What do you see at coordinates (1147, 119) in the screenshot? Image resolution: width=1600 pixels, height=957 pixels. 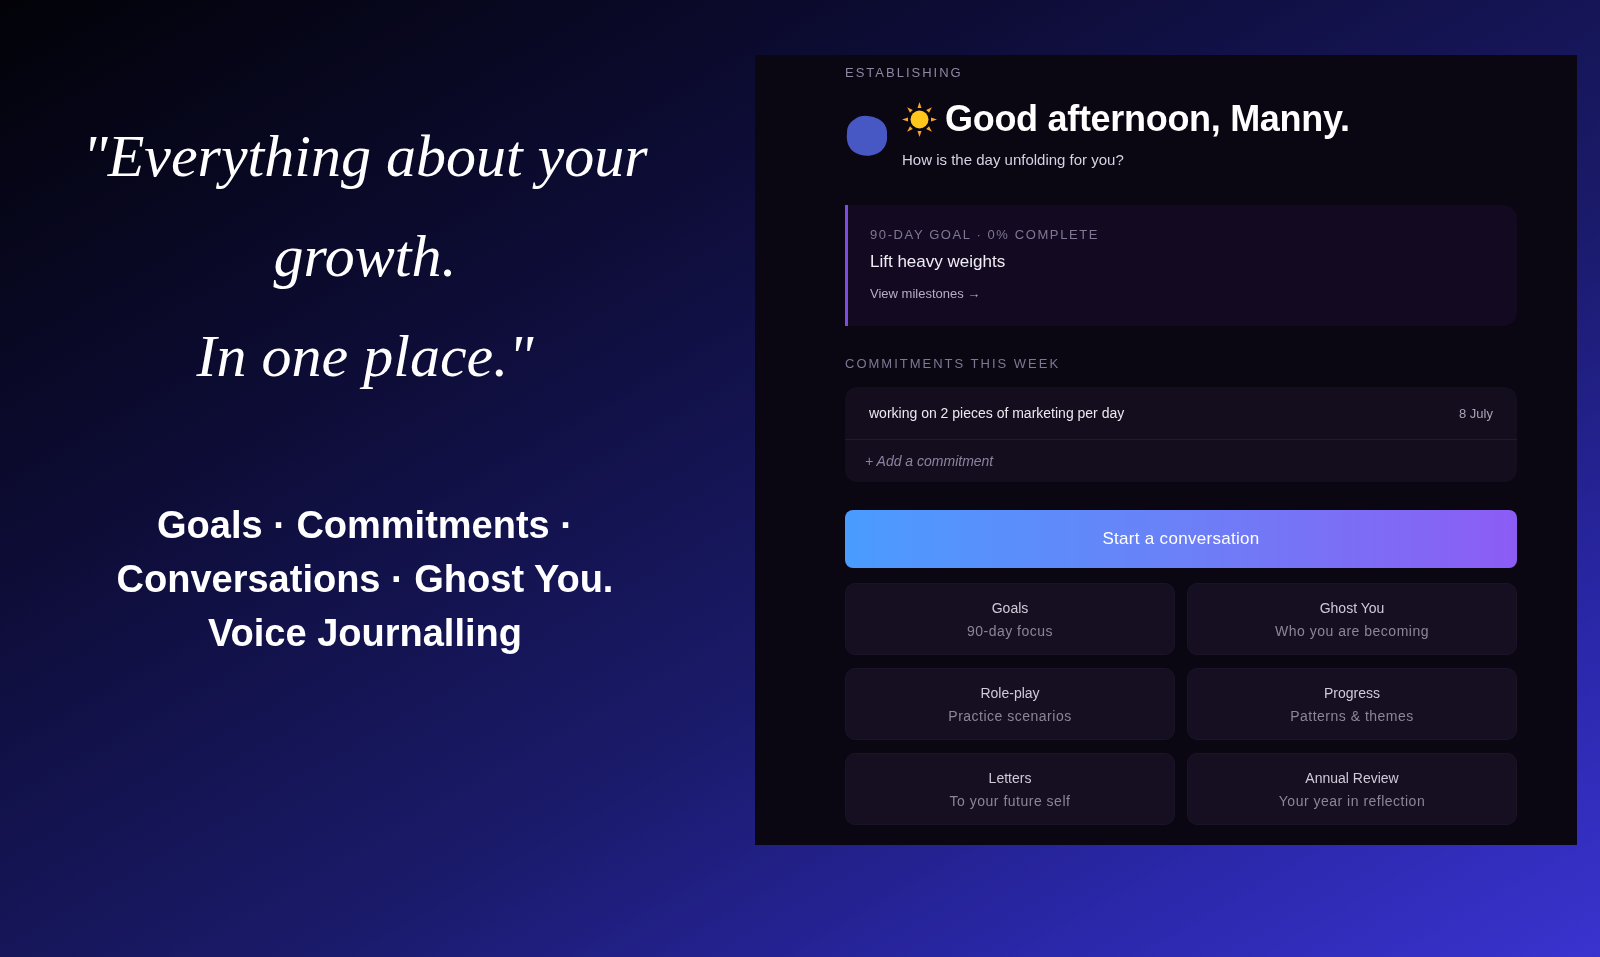 I see `greeting-heading: Good afternoon, Manny.` at bounding box center [1147, 119].